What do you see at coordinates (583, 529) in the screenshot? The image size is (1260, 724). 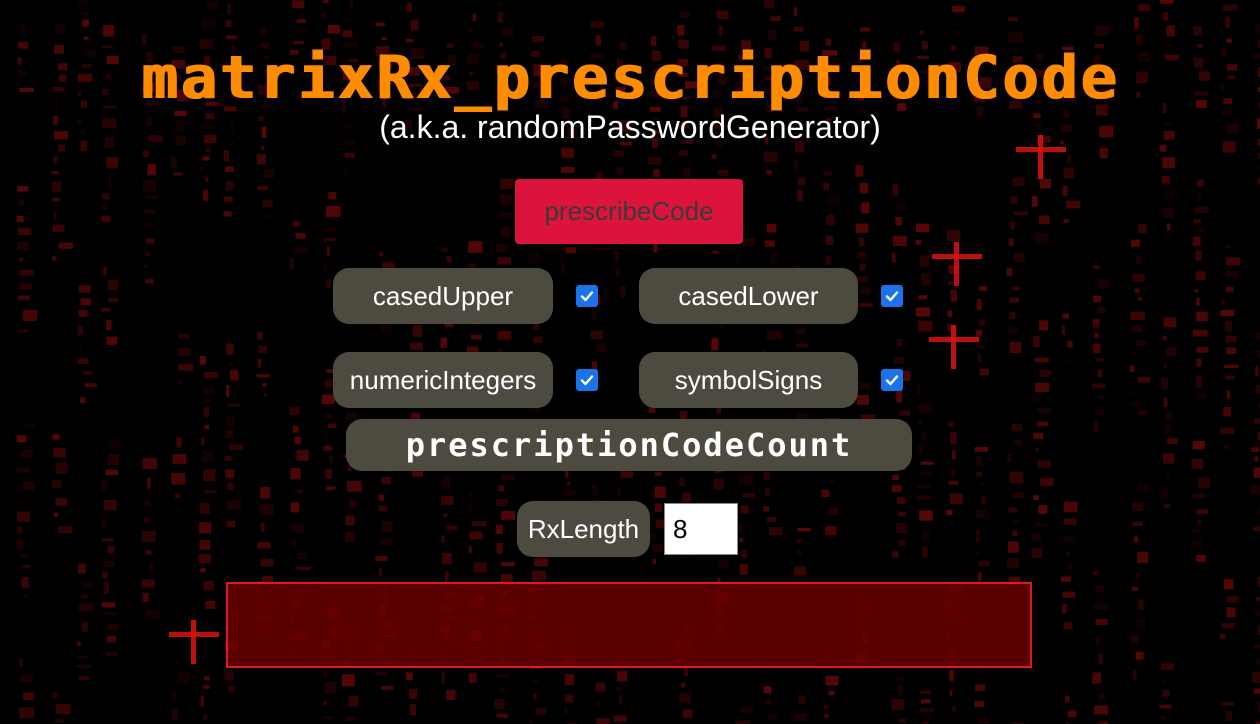 I see `rx-length-label: RxLength` at bounding box center [583, 529].